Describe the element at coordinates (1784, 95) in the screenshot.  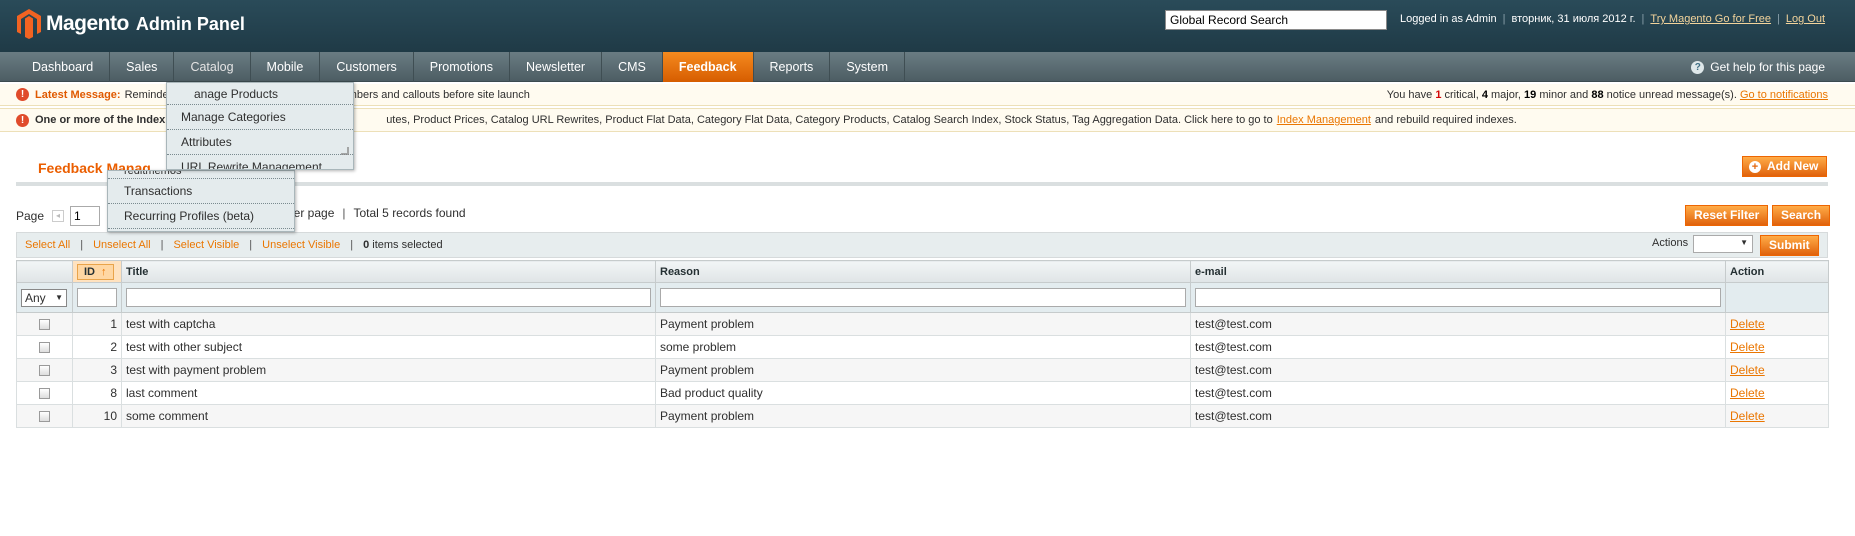
I see `go-to-notifications-link: Go to notifications` at that location.